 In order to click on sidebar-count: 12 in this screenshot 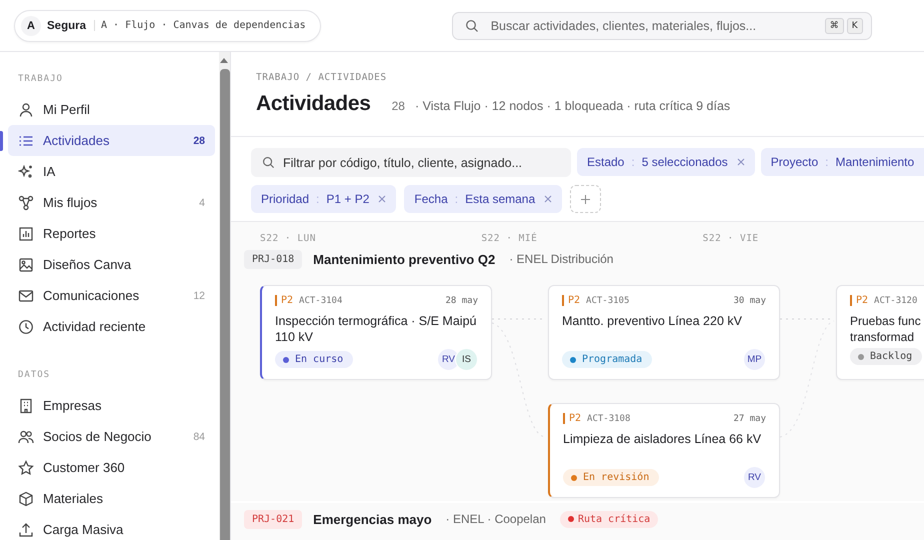, I will do `click(199, 296)`.